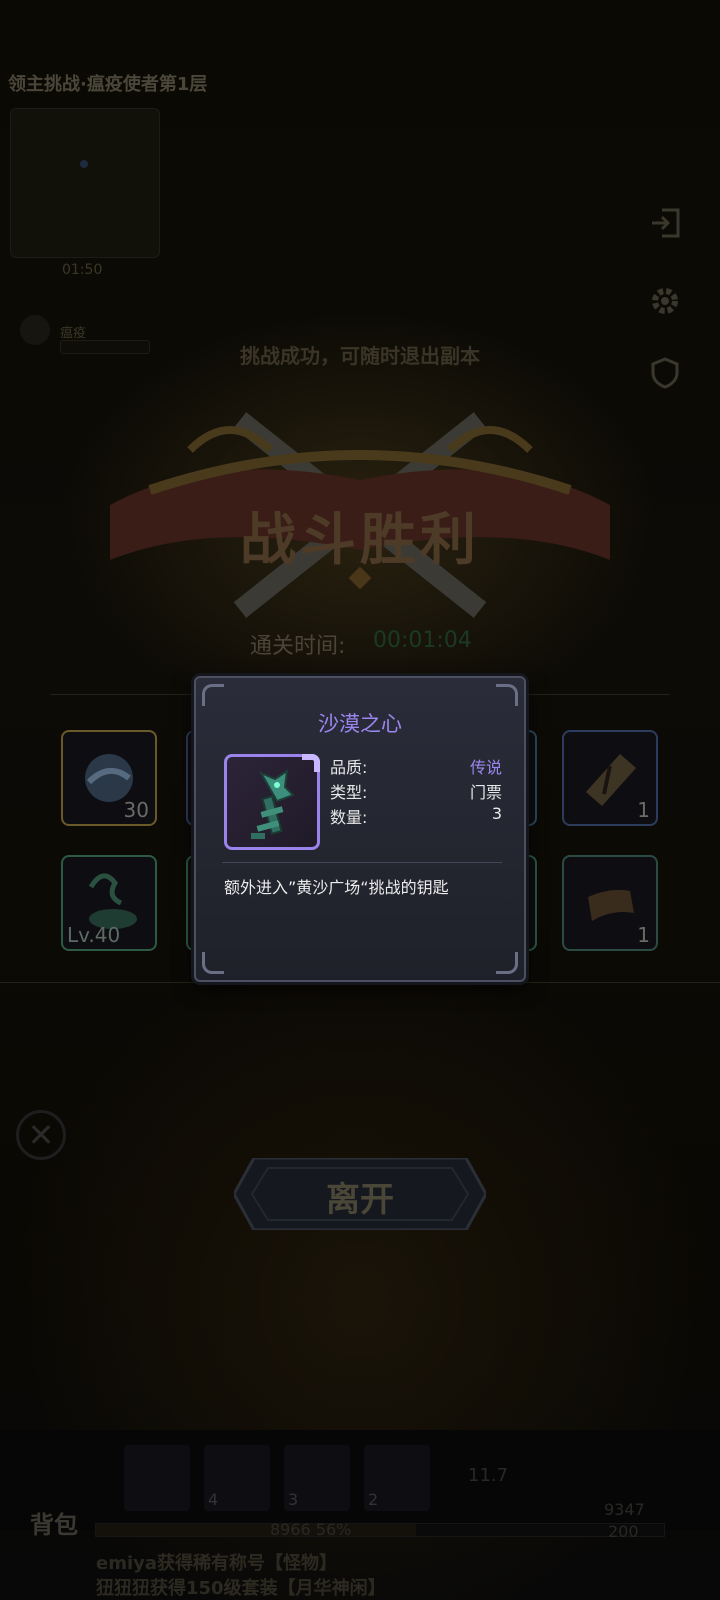 This screenshot has width=720, height=1600. Describe the element at coordinates (496, 813) in the screenshot. I see `quantity-value: 3` at that location.